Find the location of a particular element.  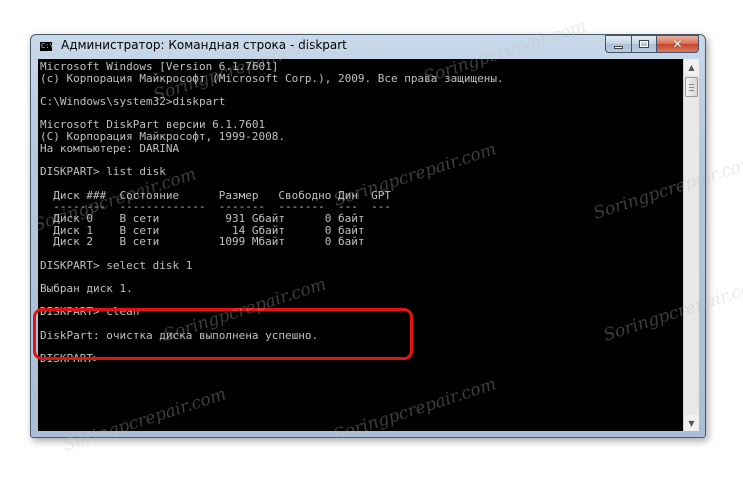

console-line: C:\Windows\system32>diskpart is located at coordinates (133, 102).